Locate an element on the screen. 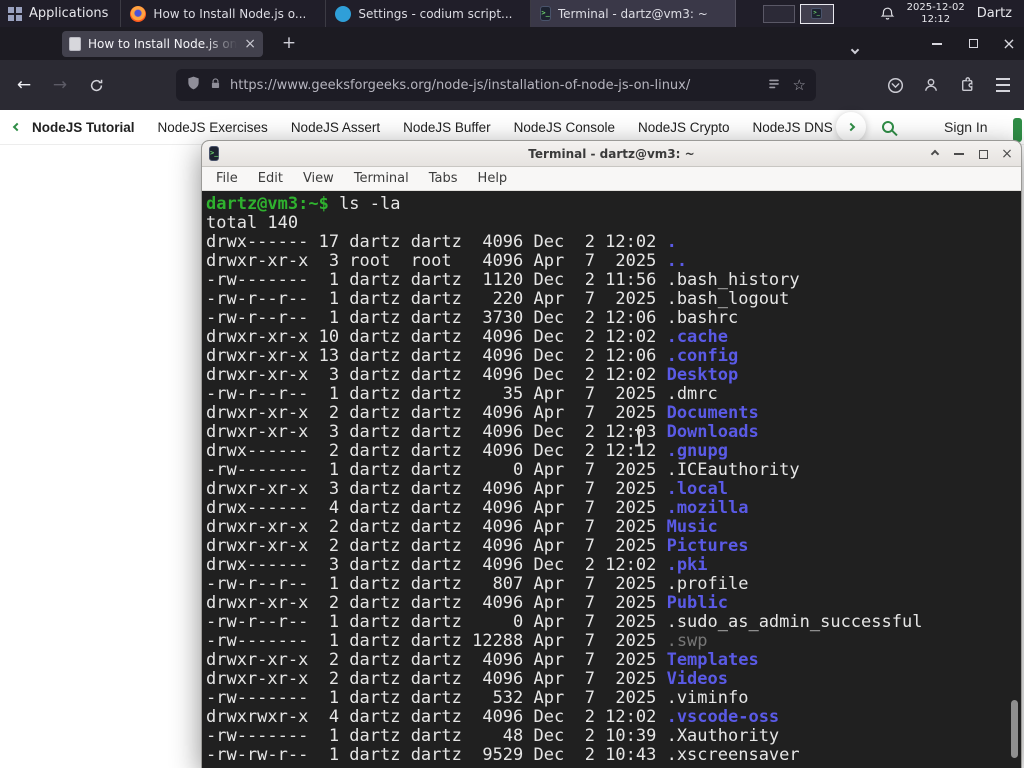 Image resolution: width=1024 pixels, height=768 pixels. shell-prompt: dartz@vm3:~$ is located at coordinates (273, 204).